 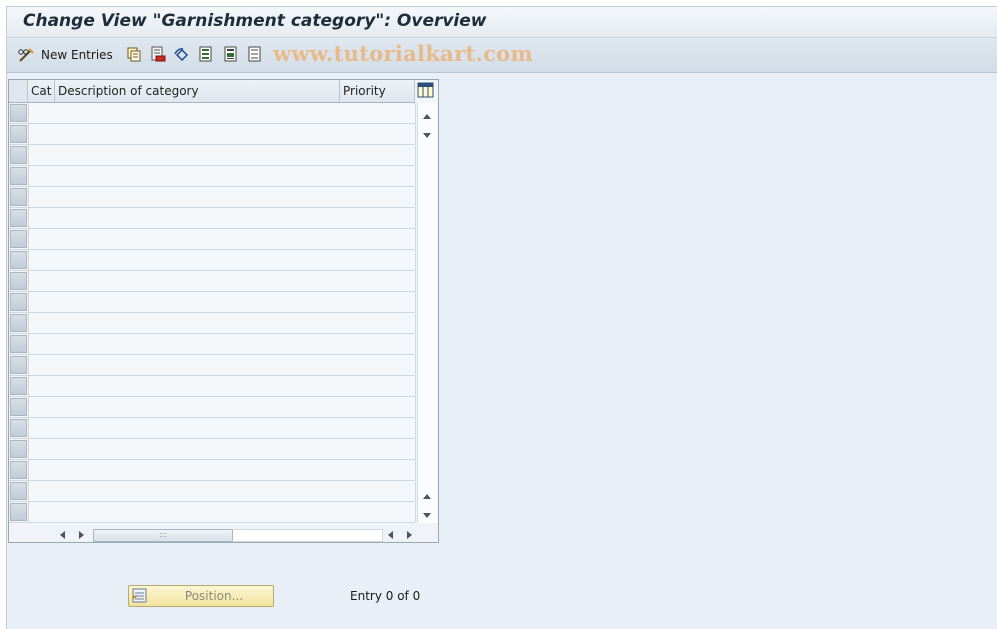 I want to click on scroll-up-icon, so click(x=427, y=117).